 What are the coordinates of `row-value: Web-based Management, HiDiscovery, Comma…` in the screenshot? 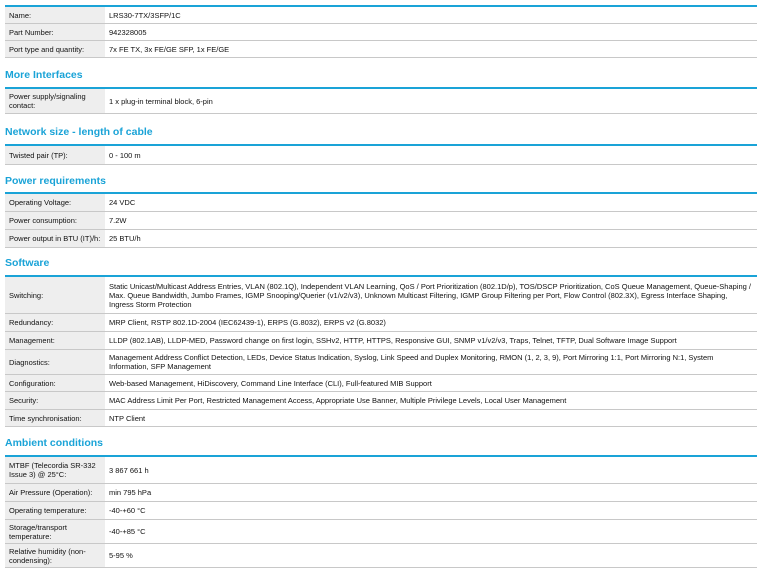 It's located at (431, 383).